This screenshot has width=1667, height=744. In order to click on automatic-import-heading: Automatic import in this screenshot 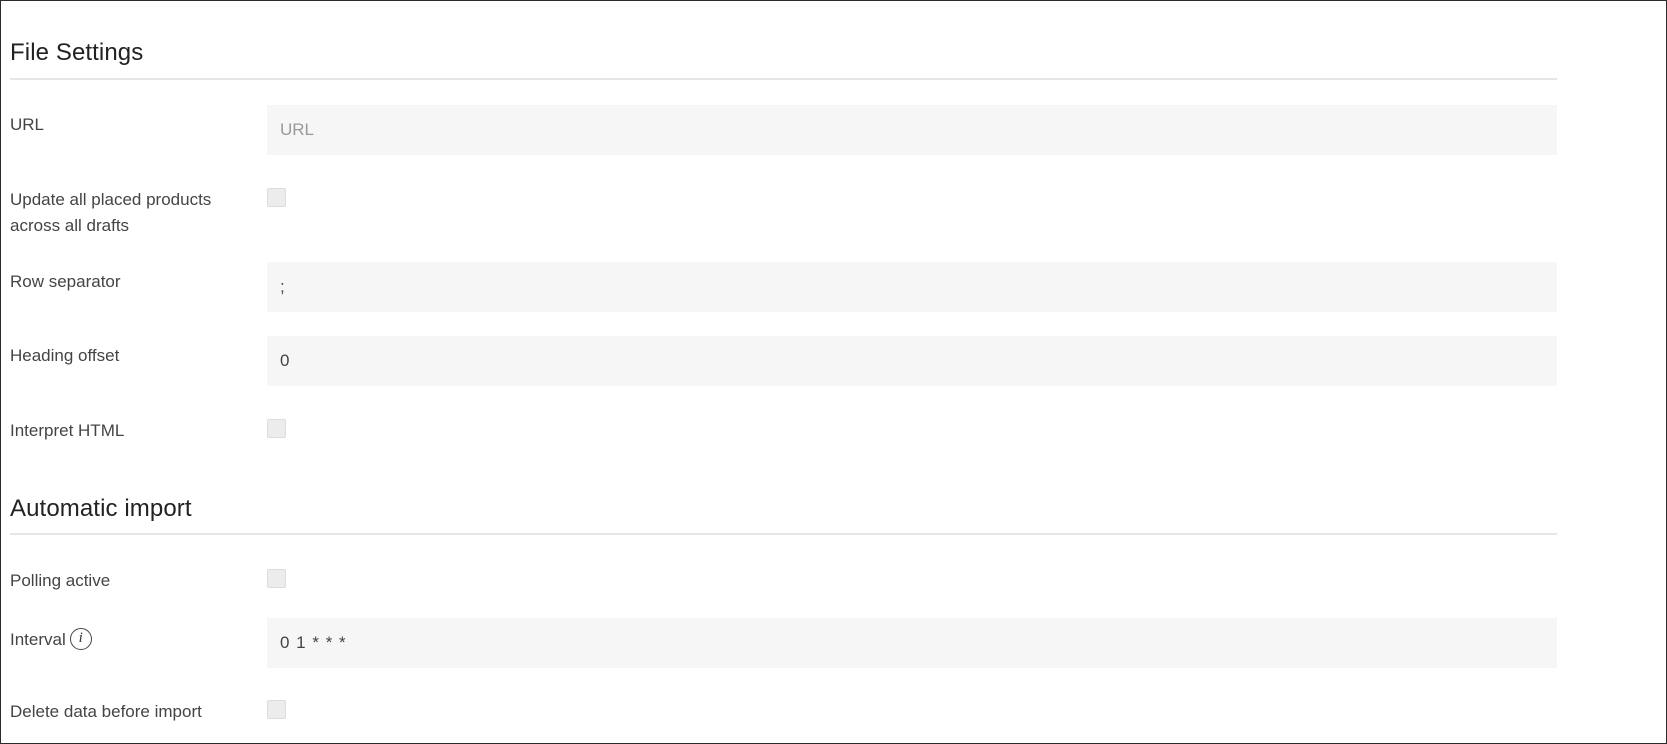, I will do `click(101, 508)`.